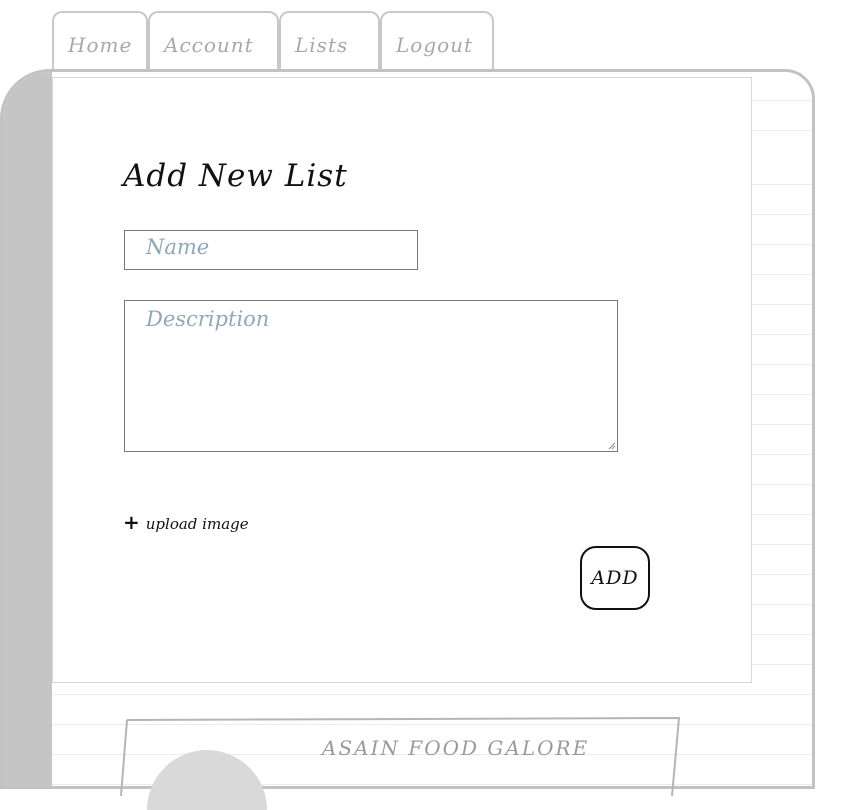 This screenshot has width=849, height=810. I want to click on name-input: Name, so click(271, 250).